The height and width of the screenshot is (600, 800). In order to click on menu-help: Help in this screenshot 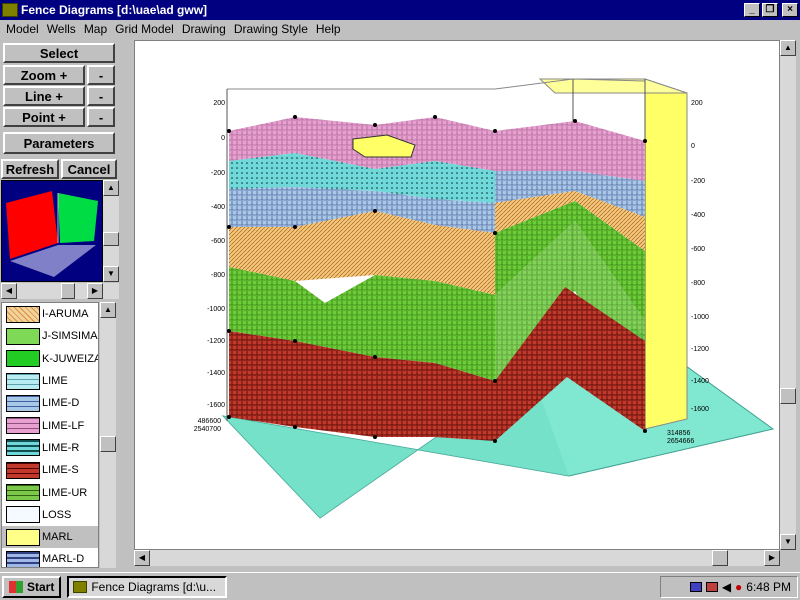, I will do `click(328, 29)`.